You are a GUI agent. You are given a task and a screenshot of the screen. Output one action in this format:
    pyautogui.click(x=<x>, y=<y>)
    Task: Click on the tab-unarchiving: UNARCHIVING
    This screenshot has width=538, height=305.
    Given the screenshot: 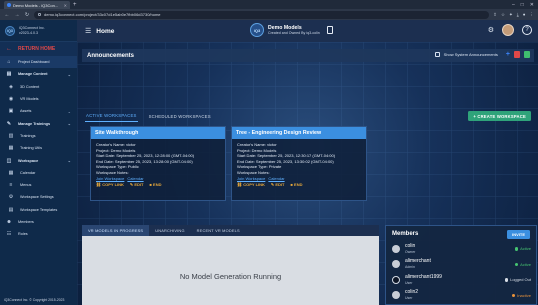 What is the action you would take?
    pyautogui.click(x=169, y=230)
    